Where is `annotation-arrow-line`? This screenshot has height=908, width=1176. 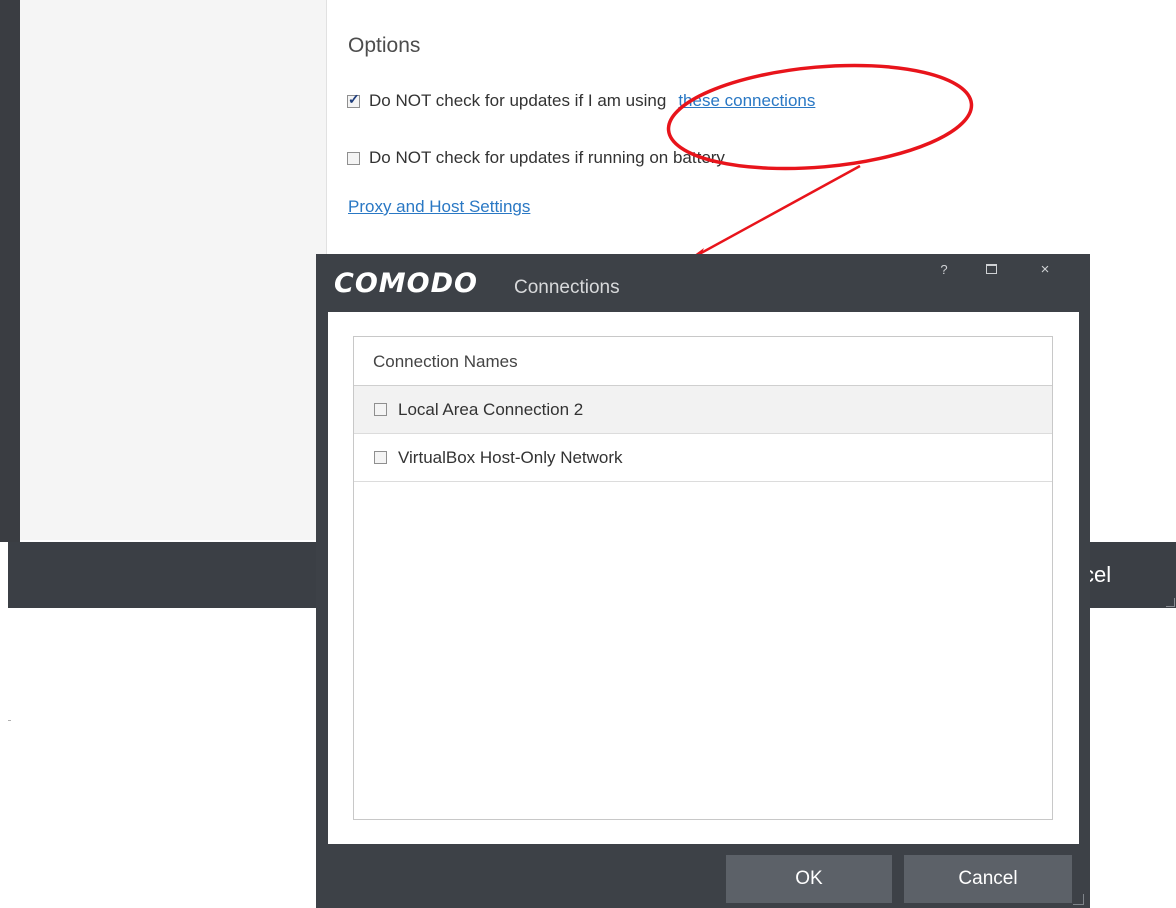 annotation-arrow-line is located at coordinates (776, 212).